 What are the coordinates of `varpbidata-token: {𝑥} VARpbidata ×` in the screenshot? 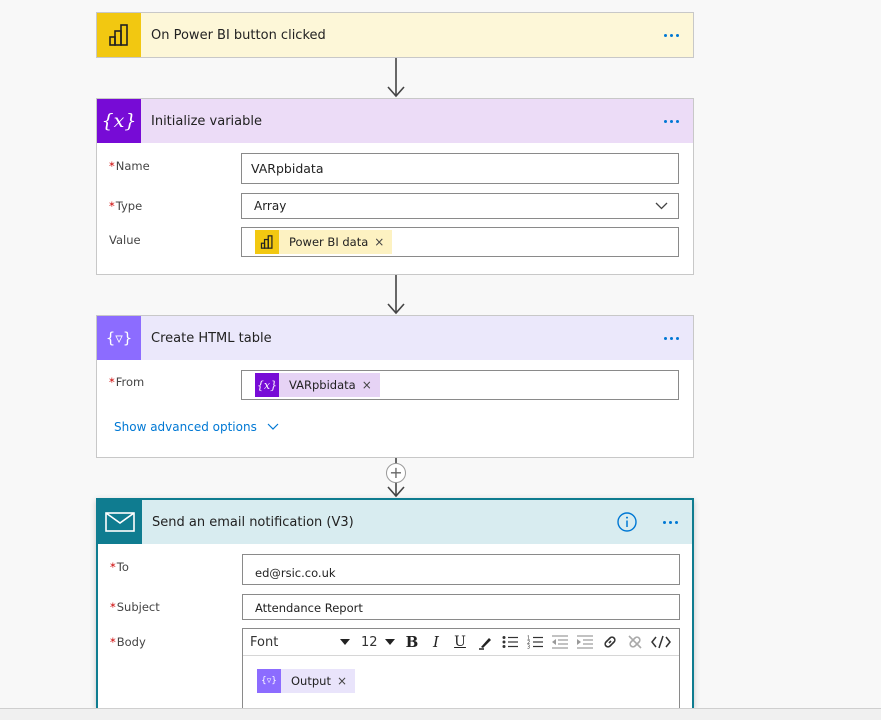 It's located at (317, 385).